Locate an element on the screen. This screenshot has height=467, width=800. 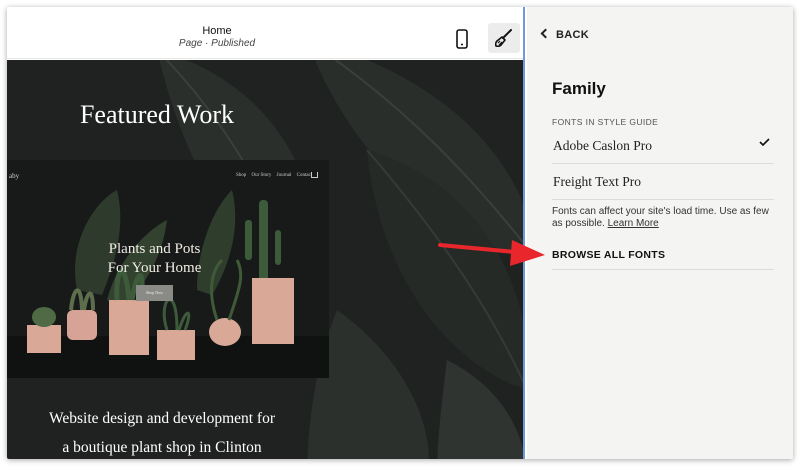
phone-icon is located at coordinates (462, 39).